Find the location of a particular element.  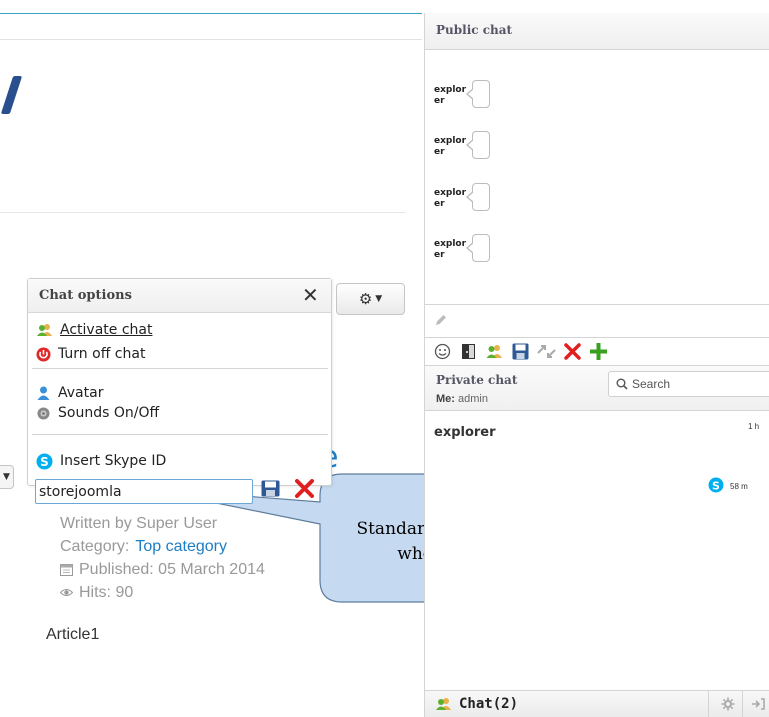

last-seen-time: 58 m is located at coordinates (739, 486).